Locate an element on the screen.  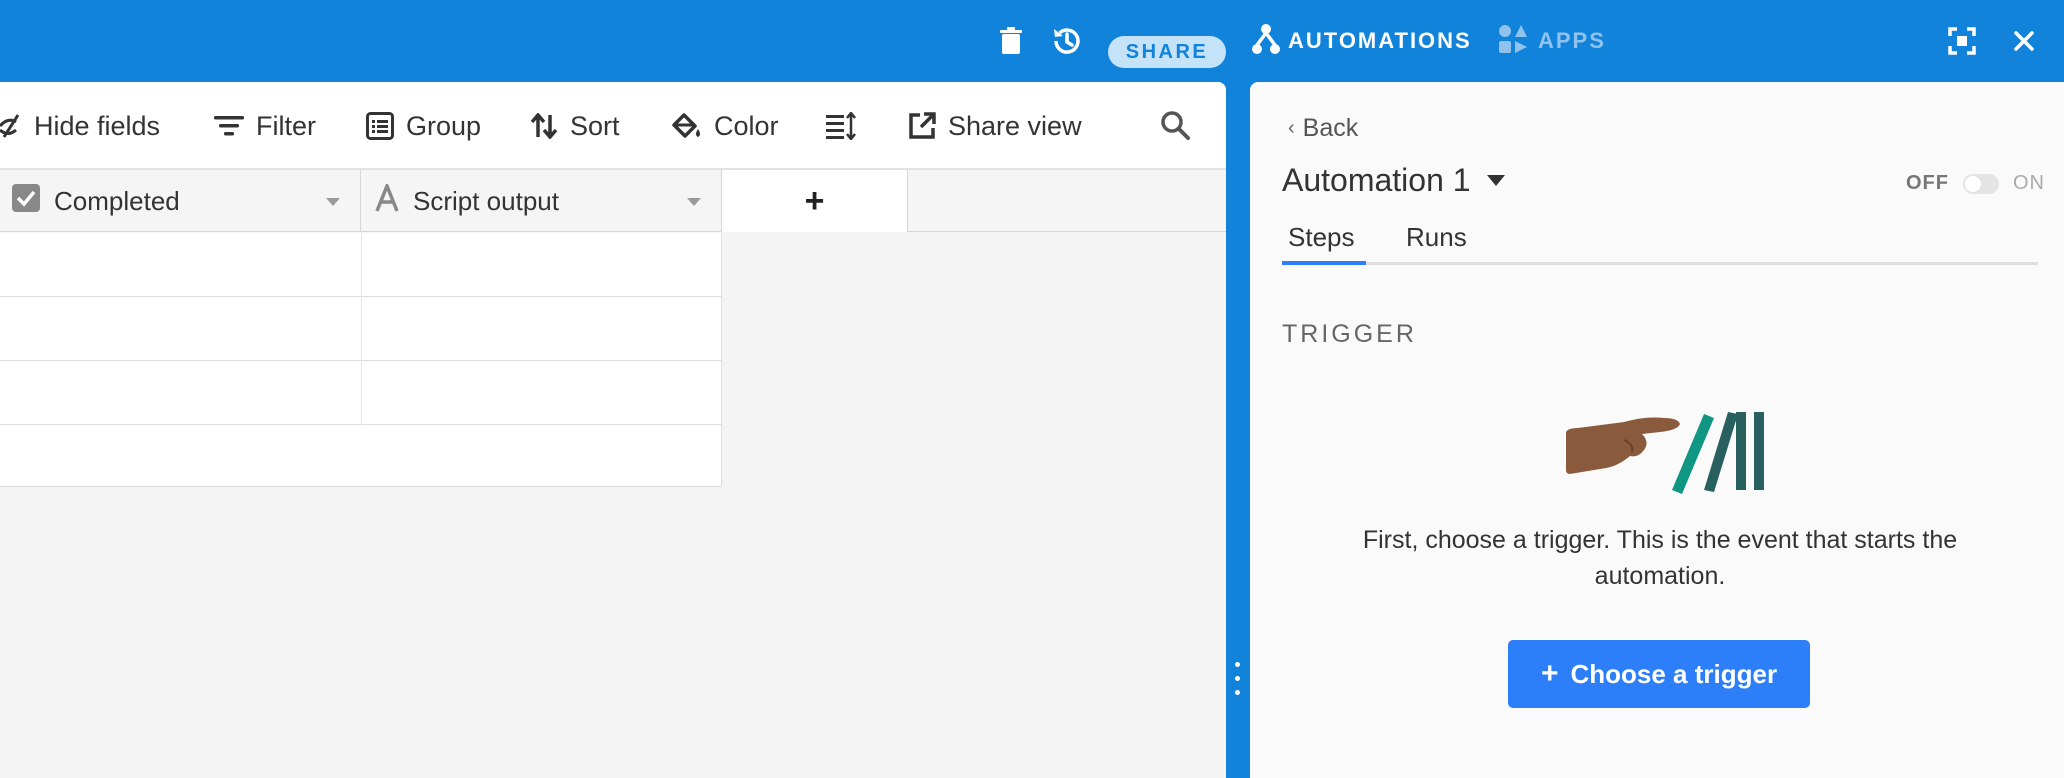
column-name: Completed is located at coordinates (117, 200).